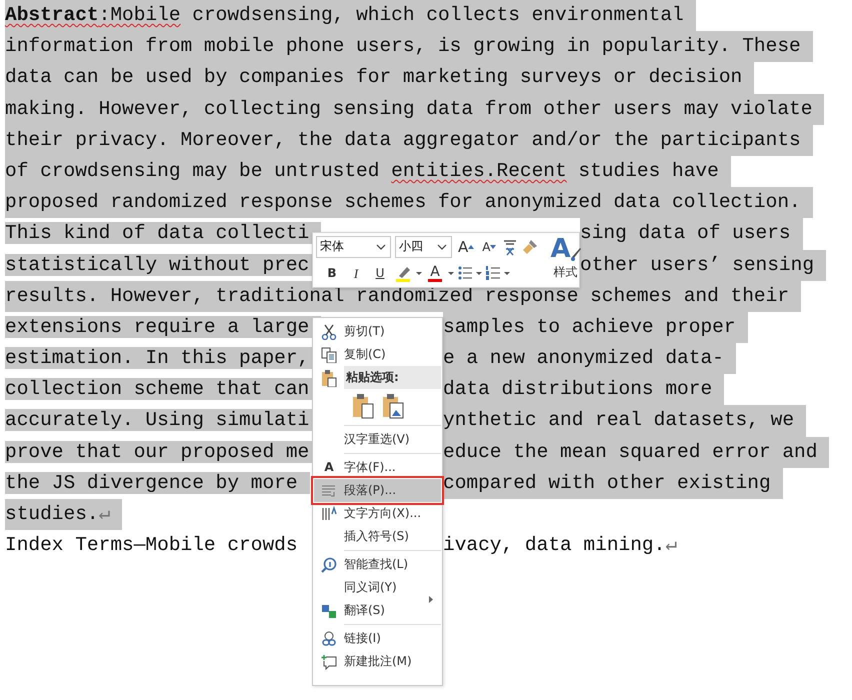  What do you see at coordinates (329, 354) in the screenshot?
I see `copy-icon` at bounding box center [329, 354].